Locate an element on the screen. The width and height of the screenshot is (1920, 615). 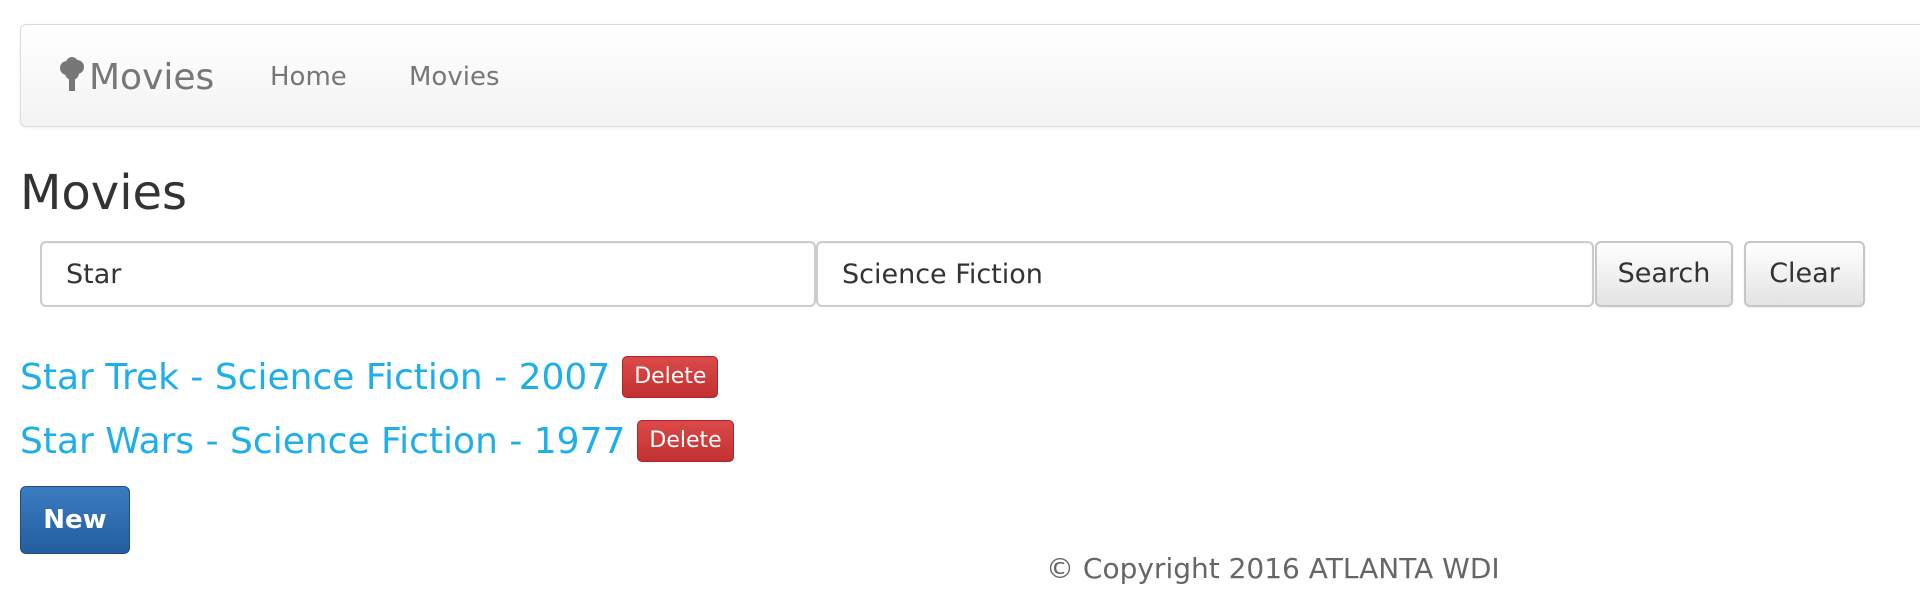
brand-link: Movies is located at coordinates (135, 77).